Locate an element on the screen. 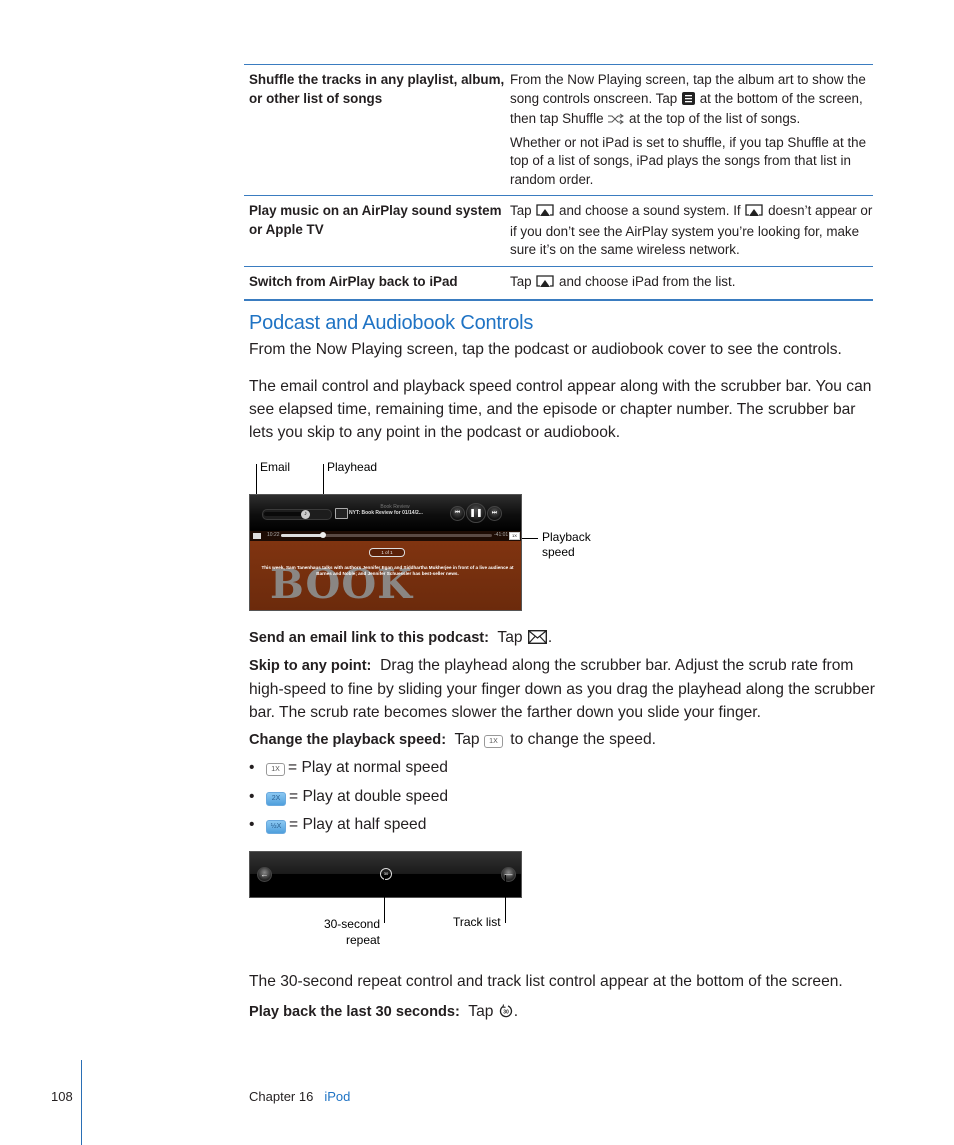 This screenshot has height=1145, width=954. repeat-leader-line is located at coordinates (384, 899).